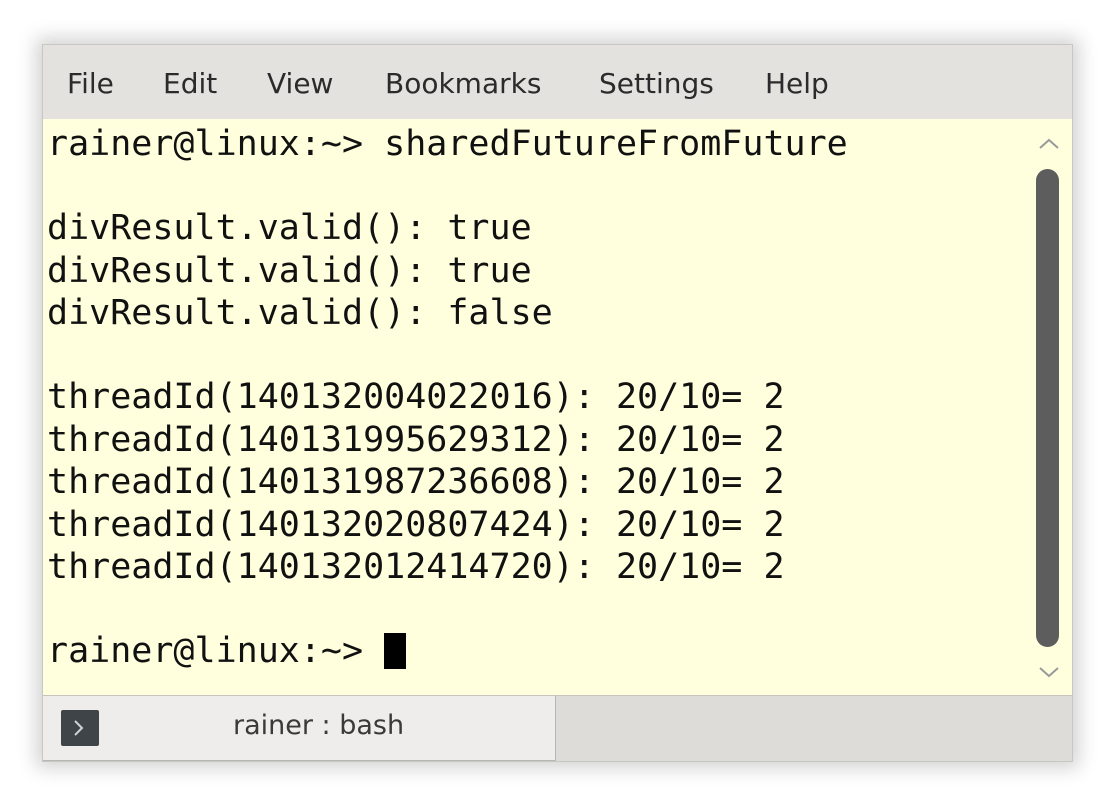  What do you see at coordinates (447, 144) in the screenshot?
I see `terminal-line: rainer@linux:~> sharedFutureFromFuture` at bounding box center [447, 144].